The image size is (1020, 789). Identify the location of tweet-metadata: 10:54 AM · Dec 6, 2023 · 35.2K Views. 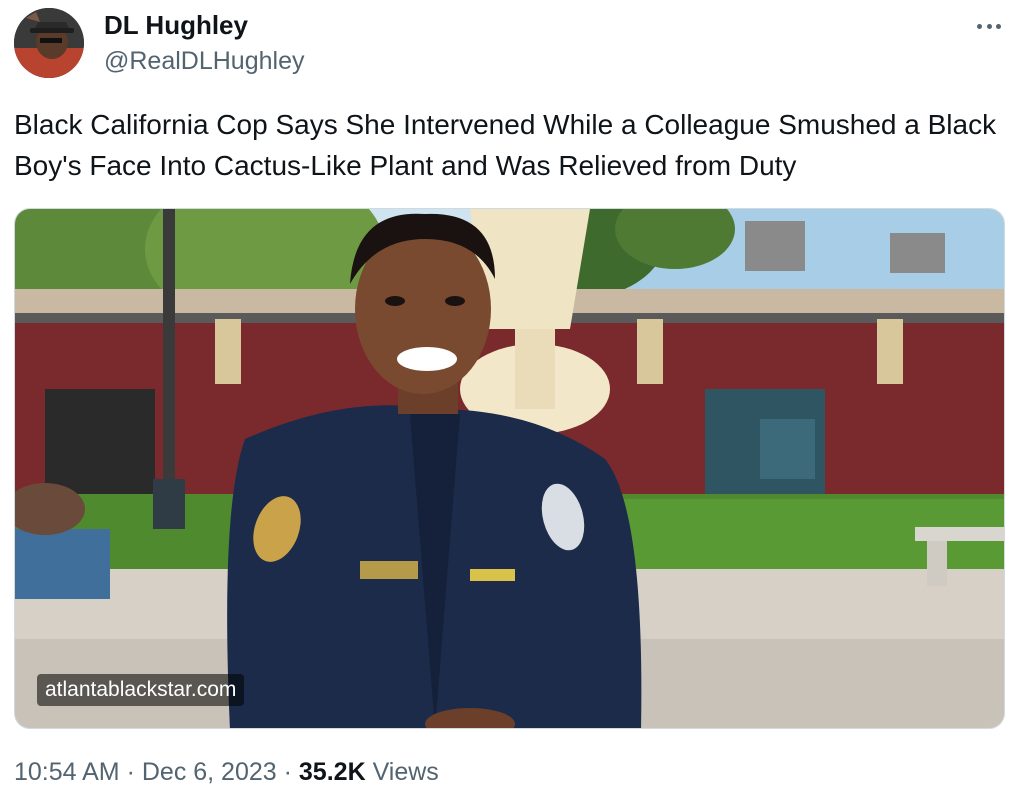
(226, 772).